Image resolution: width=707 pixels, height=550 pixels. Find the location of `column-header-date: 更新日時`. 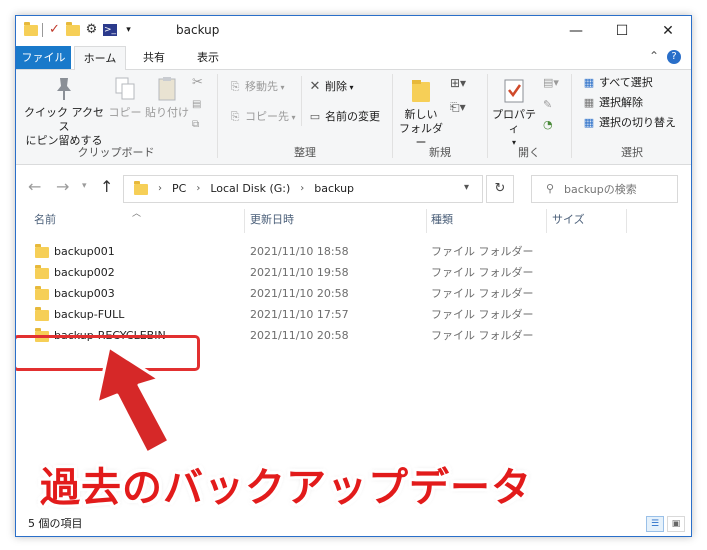

column-header-date: 更新日時 is located at coordinates (272, 220).